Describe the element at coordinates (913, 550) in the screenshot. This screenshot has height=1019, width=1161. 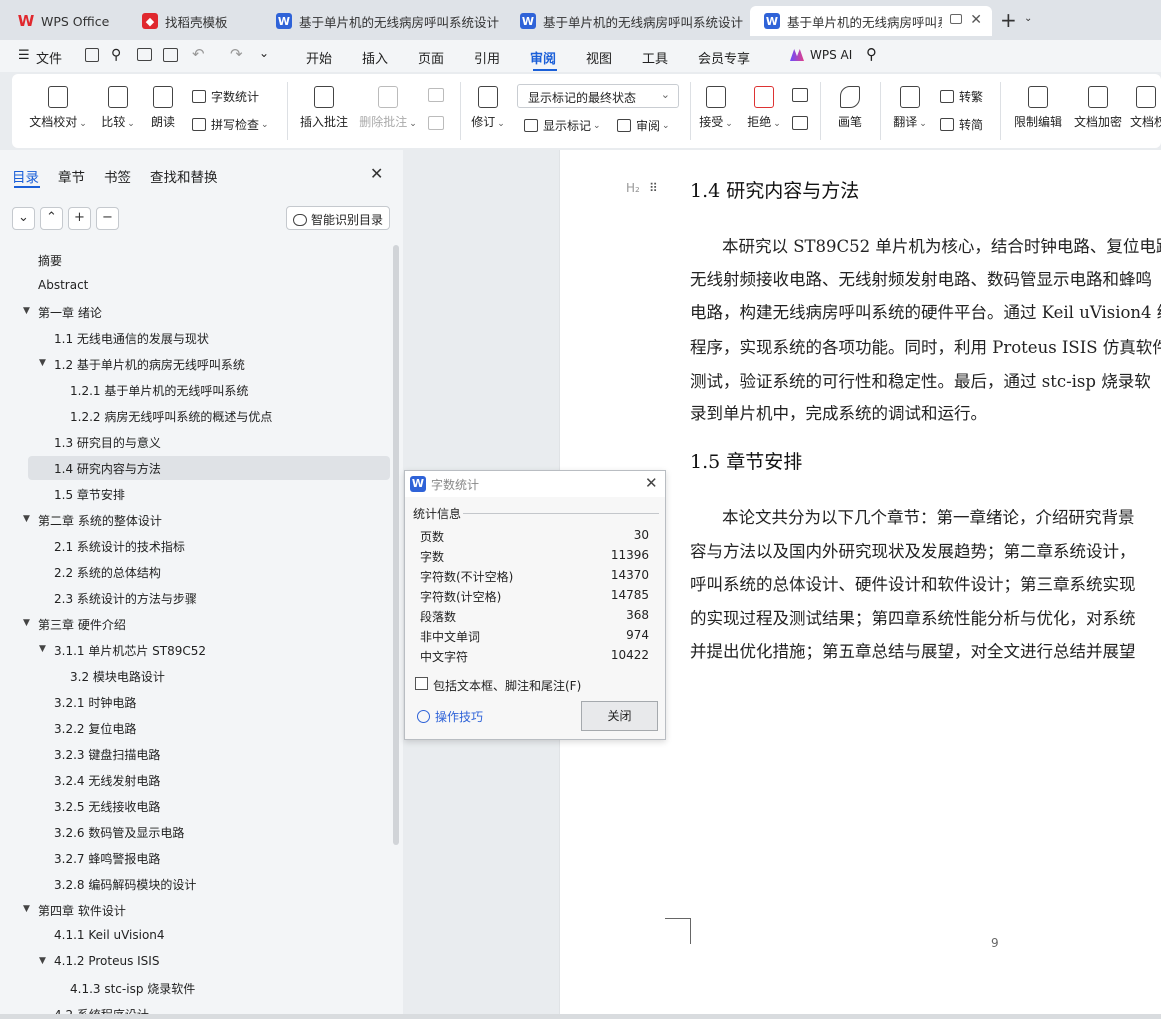
I see `paragraph-line: 容与方法以及国内外研究现状及发展趋势；第二章系统设计，` at that location.